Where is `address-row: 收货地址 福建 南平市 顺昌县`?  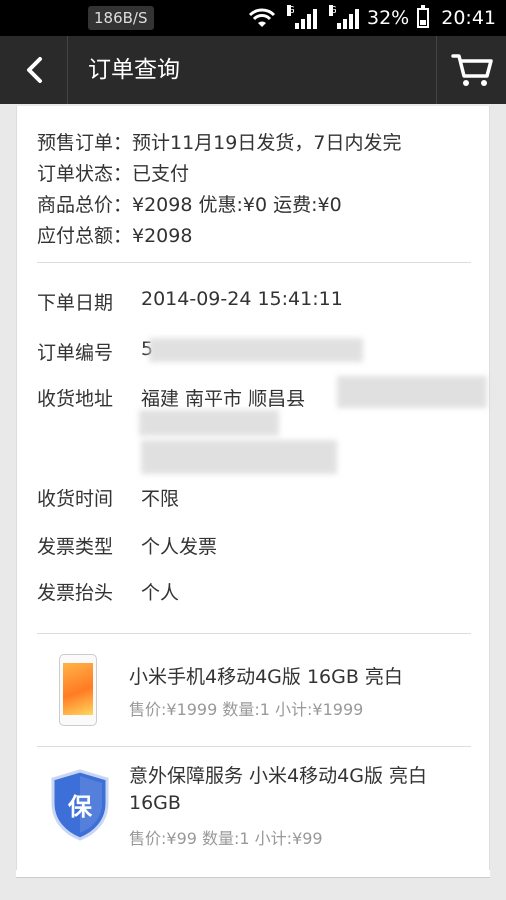 address-row: 收货地址 福建 南平市 顺昌县 is located at coordinates (171, 397).